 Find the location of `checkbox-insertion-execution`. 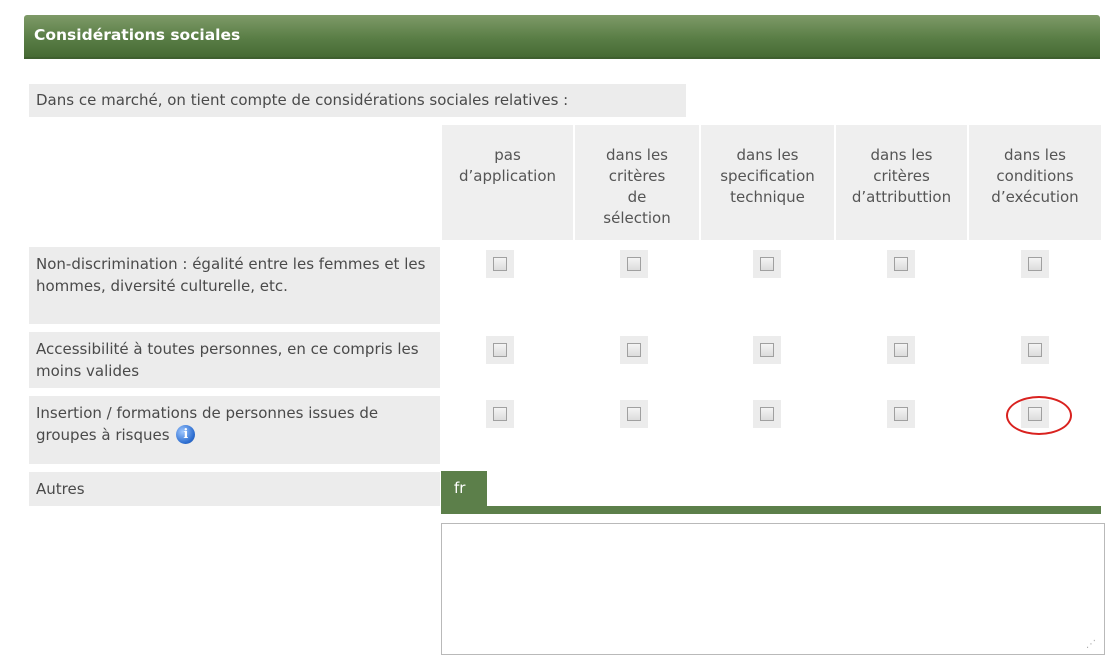

checkbox-insertion-execution is located at coordinates (1035, 414).